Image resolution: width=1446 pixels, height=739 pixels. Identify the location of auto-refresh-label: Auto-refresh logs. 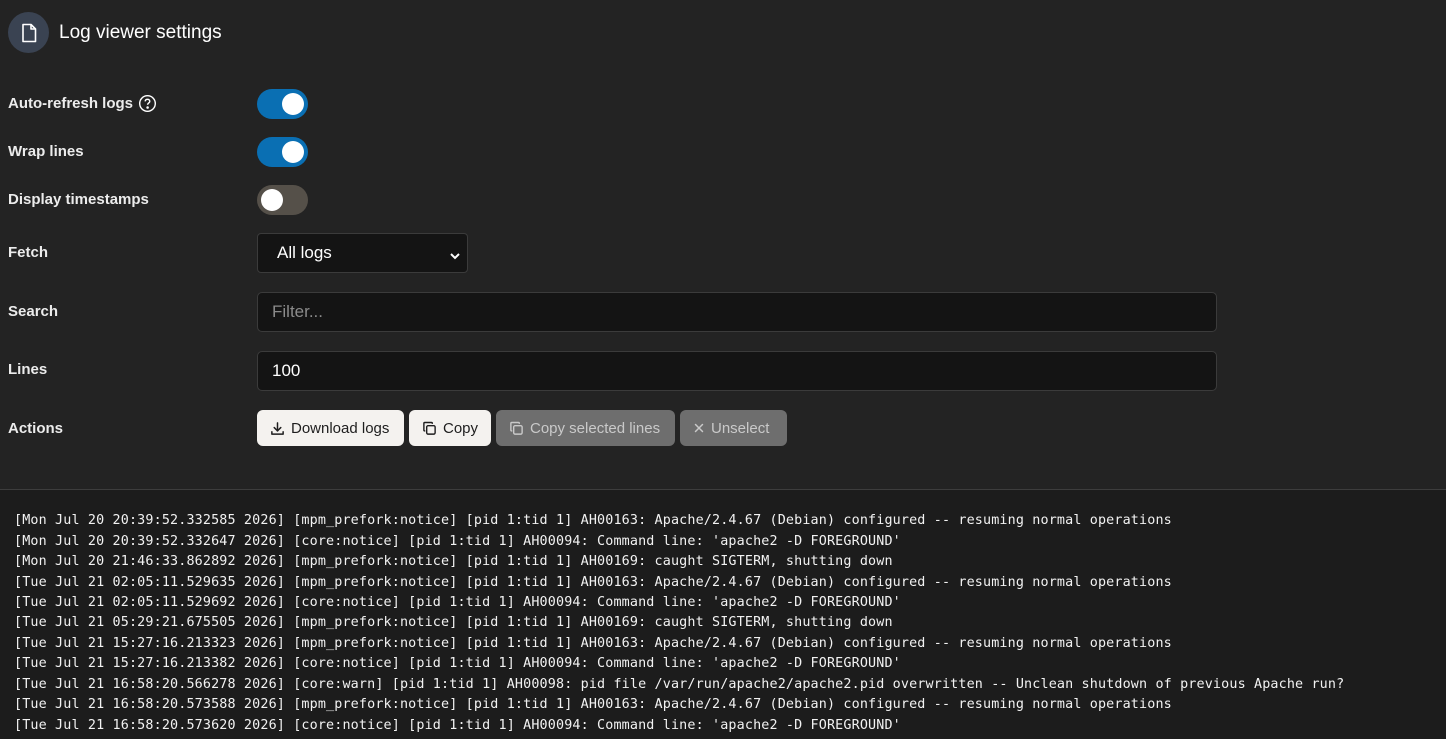
(82, 103).